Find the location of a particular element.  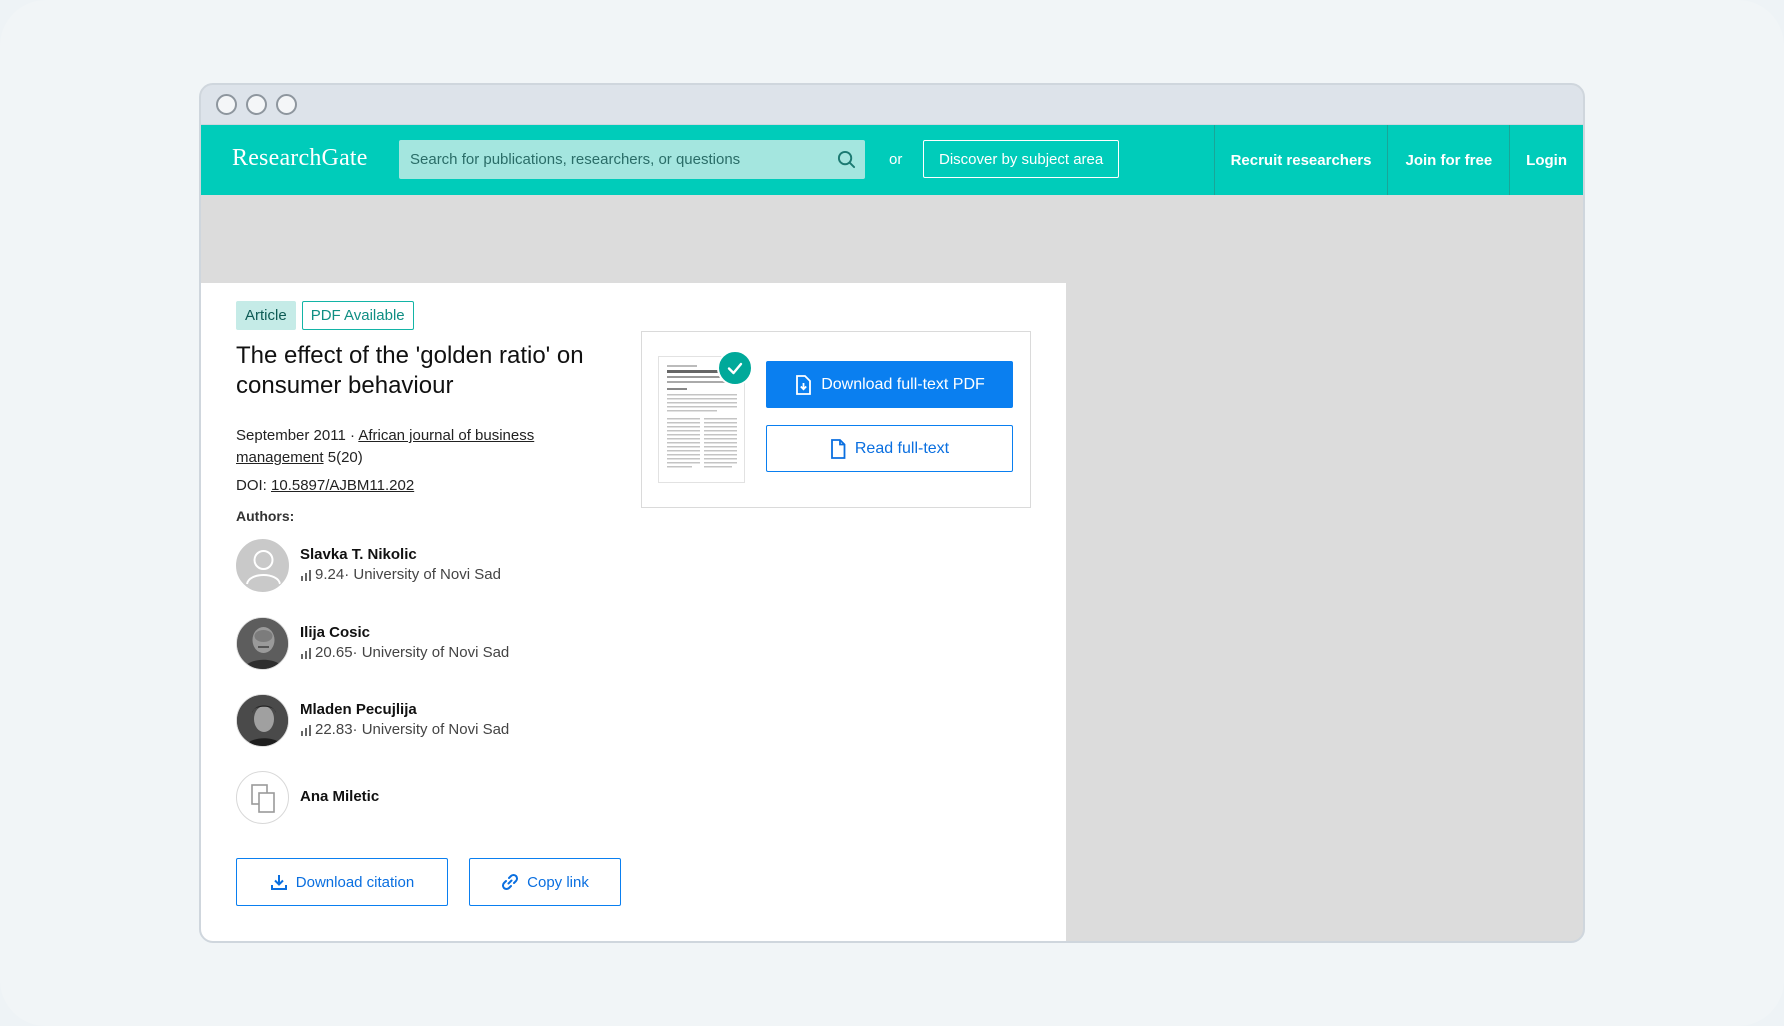

author-stats: 22.83 · University of Novi Sad is located at coordinates (404, 730).